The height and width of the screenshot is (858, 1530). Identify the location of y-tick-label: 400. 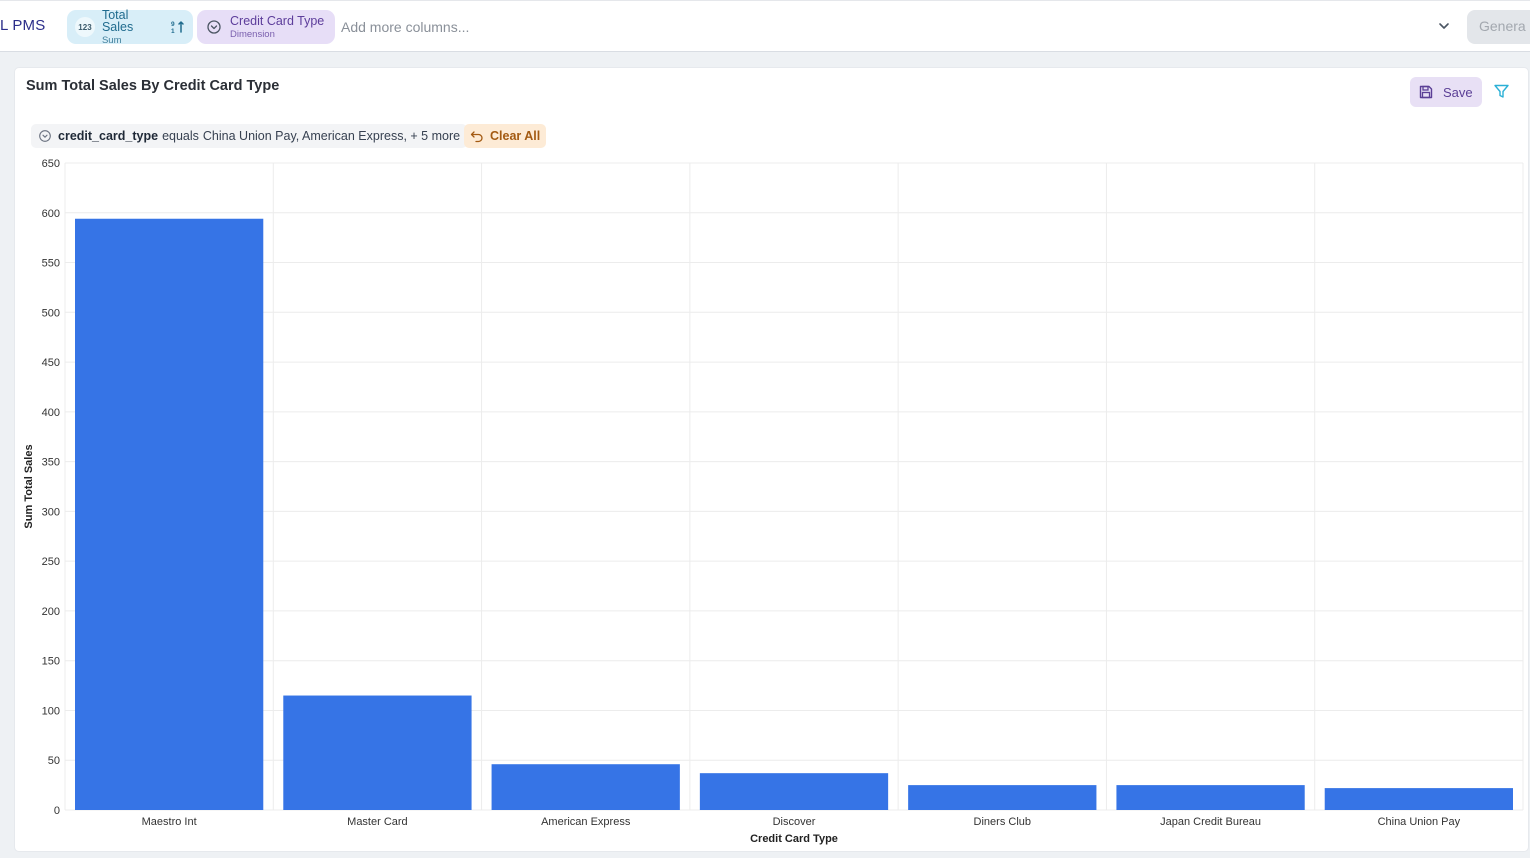
(51, 413).